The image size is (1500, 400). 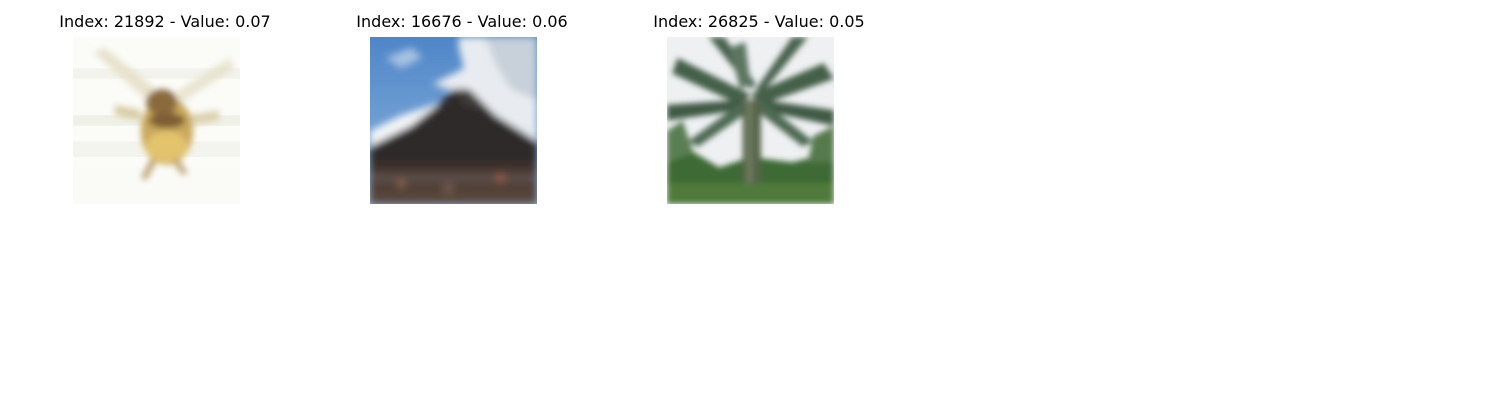 I want to click on insect-image, so click(x=156, y=120).